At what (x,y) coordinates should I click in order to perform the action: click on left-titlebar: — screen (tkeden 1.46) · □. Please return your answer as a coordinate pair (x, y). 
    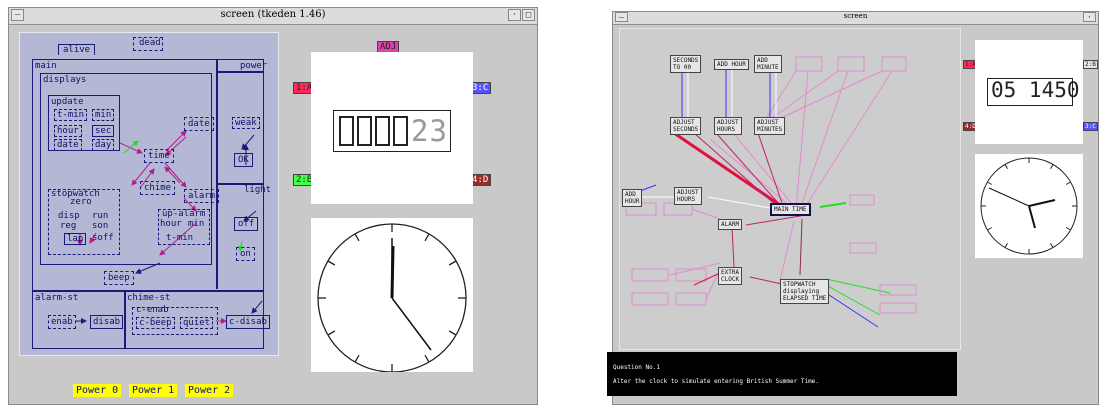
    Looking at the image, I should click on (273, 16).